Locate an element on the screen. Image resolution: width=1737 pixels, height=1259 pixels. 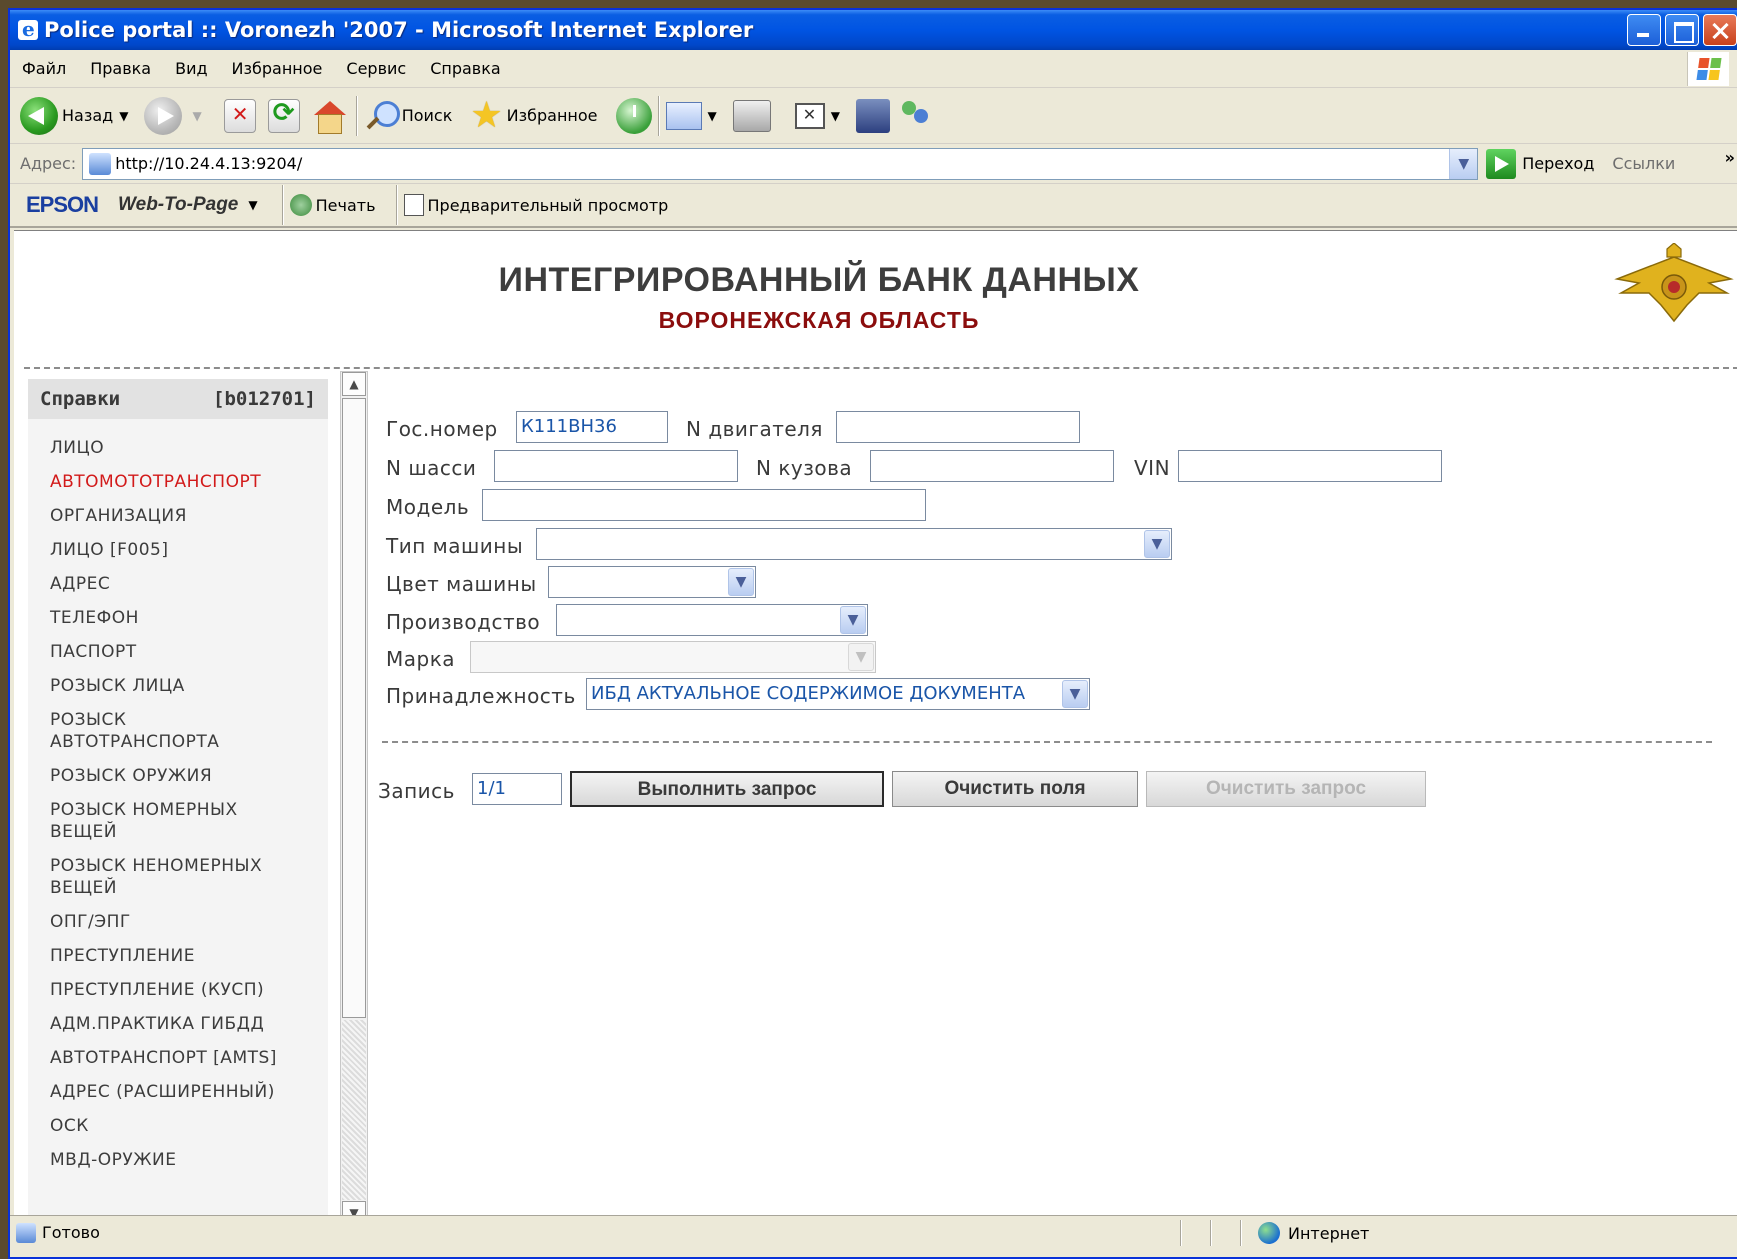
search-label: Поиск is located at coordinates (427, 115).